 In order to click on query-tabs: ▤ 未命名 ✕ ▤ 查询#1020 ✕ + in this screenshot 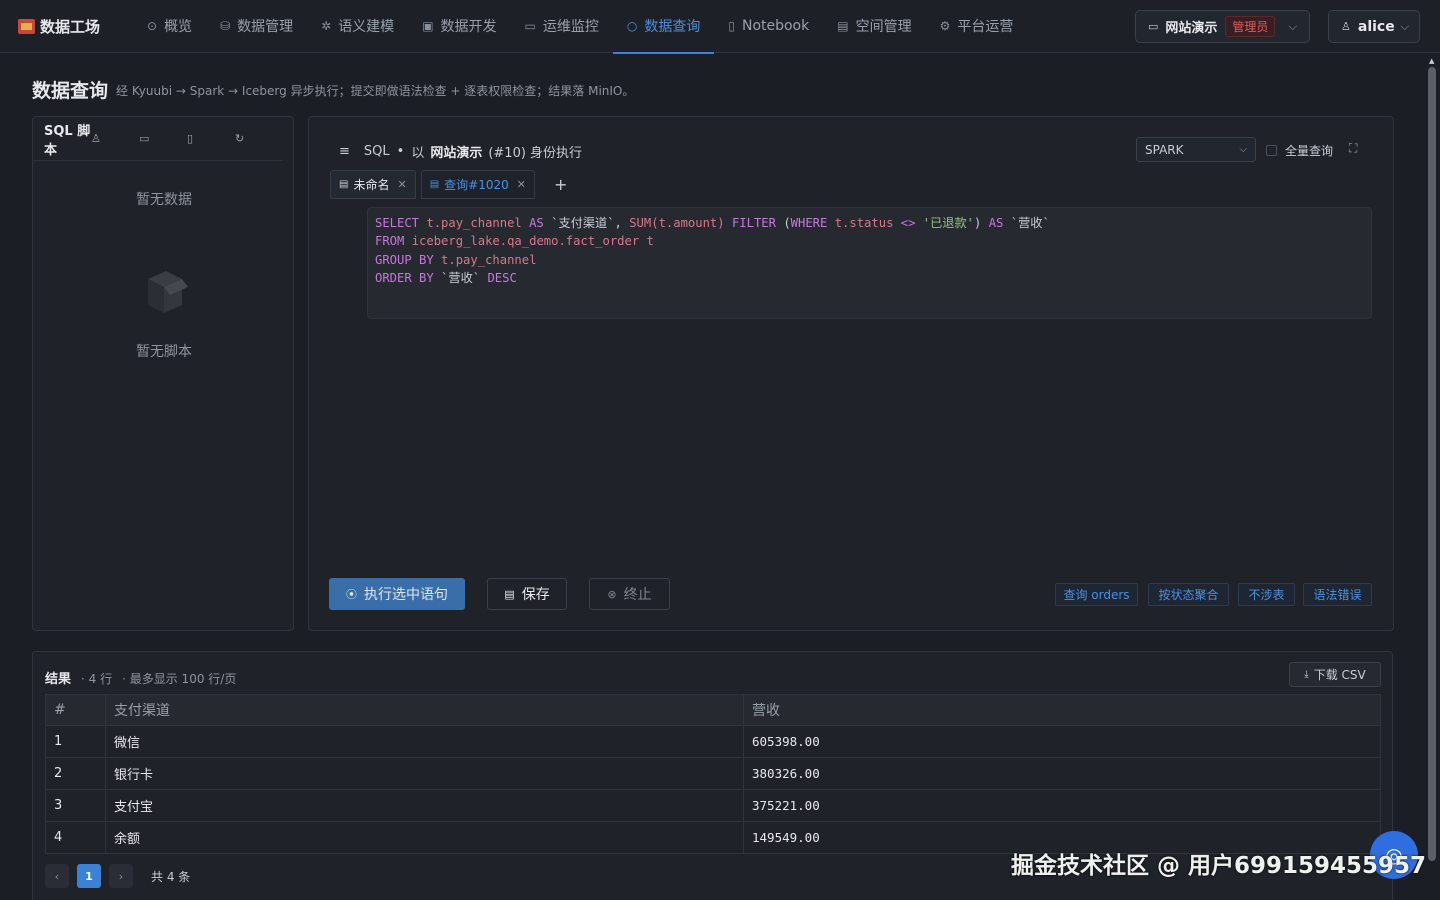, I will do `click(448, 184)`.